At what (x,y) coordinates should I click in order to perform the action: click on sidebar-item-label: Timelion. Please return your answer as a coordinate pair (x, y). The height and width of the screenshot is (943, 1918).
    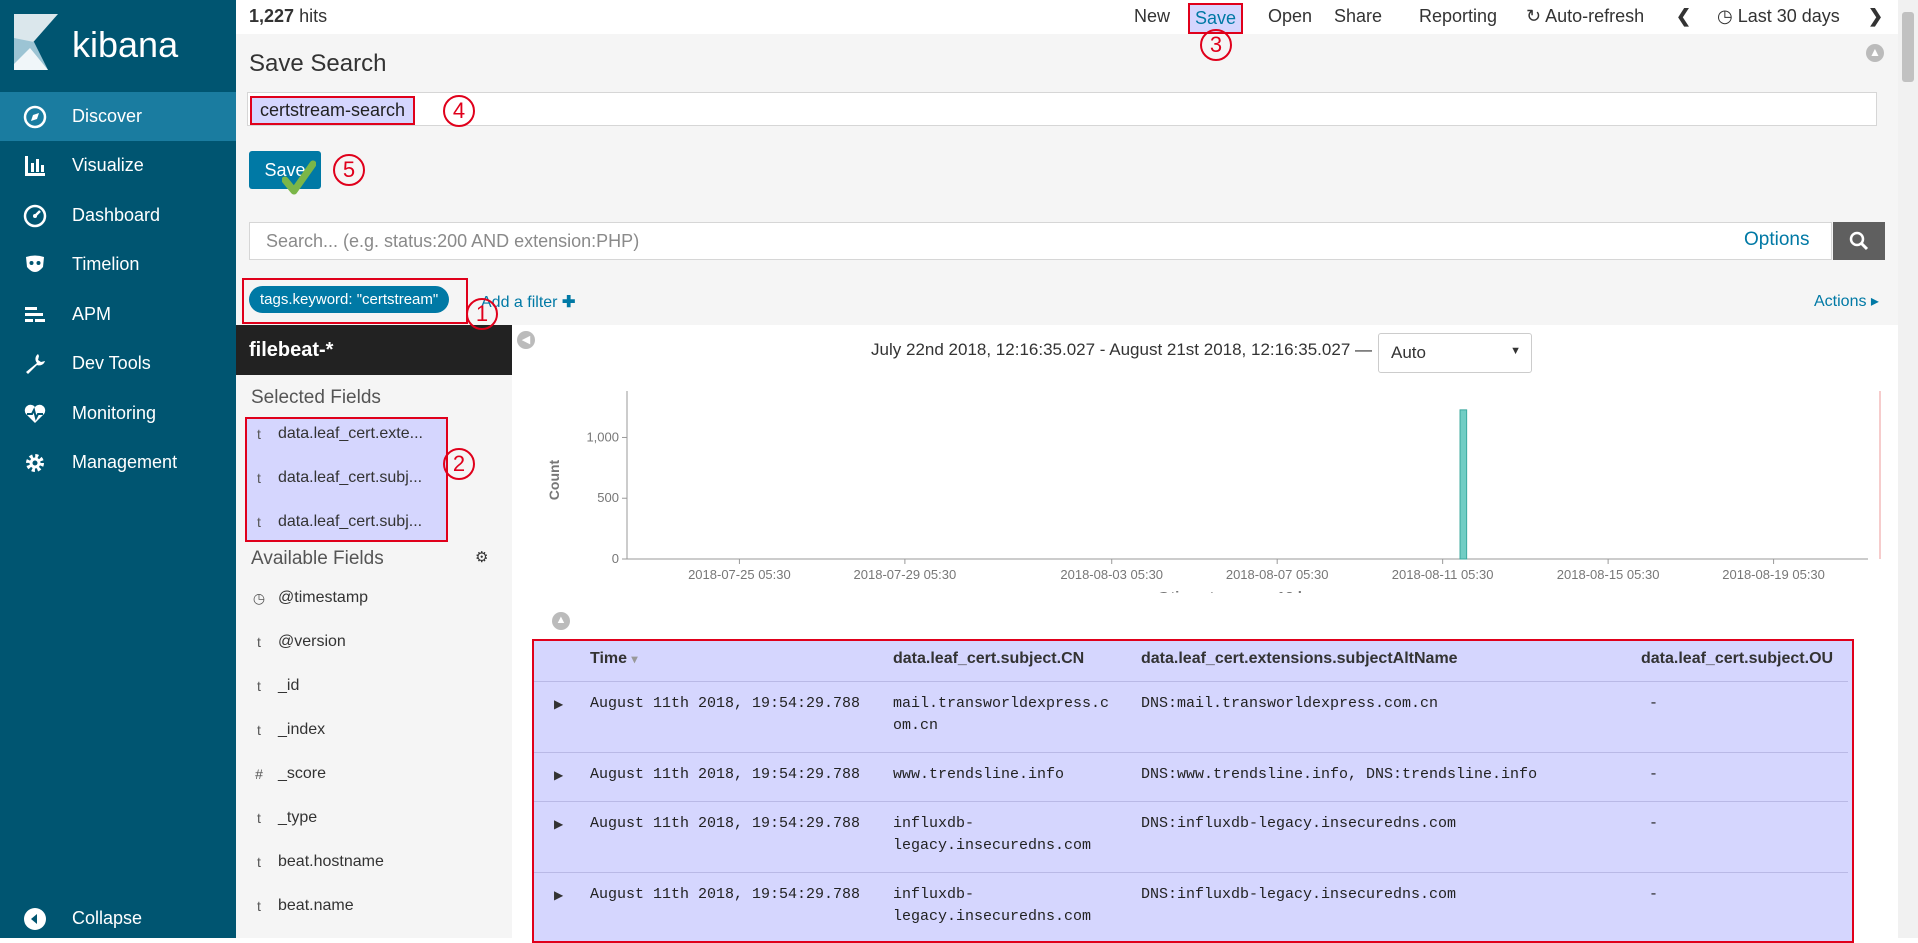
    Looking at the image, I should click on (106, 264).